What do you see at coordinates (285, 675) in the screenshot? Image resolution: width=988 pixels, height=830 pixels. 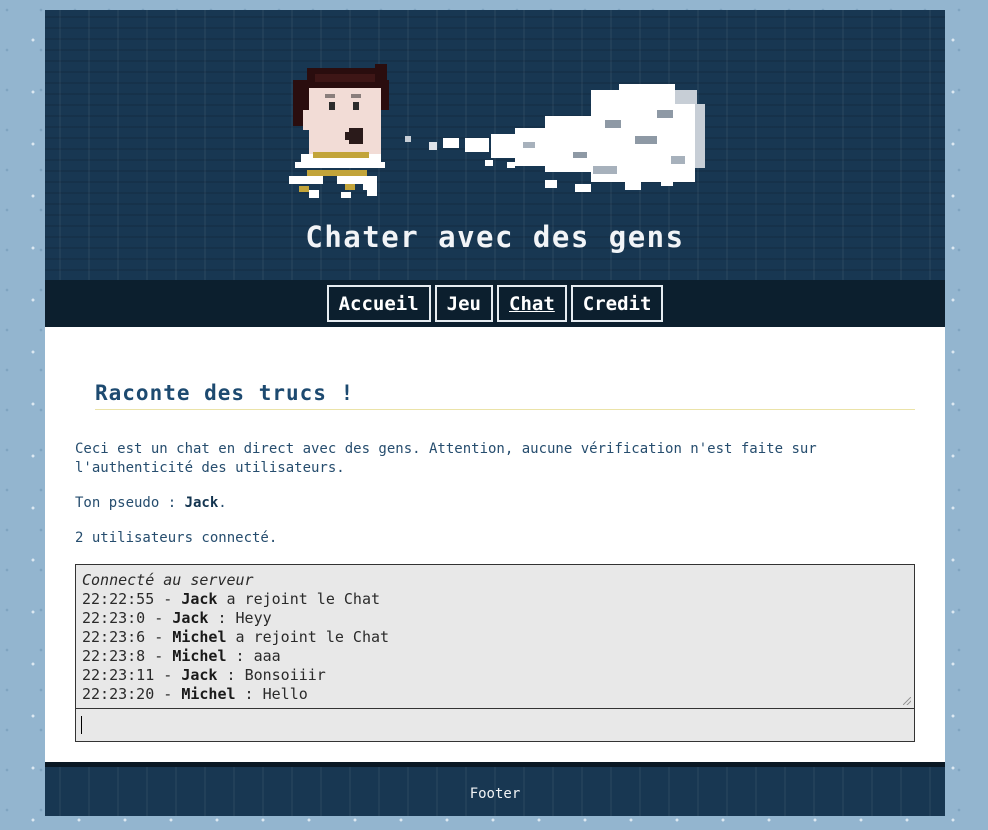 I see `message-text: Bonsoiiir` at bounding box center [285, 675].